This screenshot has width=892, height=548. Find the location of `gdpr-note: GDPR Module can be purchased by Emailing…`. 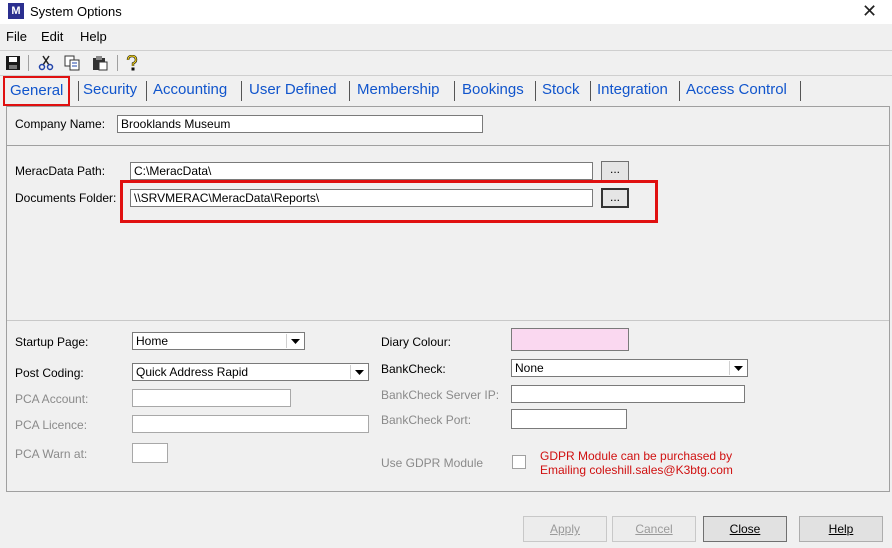

gdpr-note: GDPR Module can be purchased by Emailing… is located at coordinates (636, 463).